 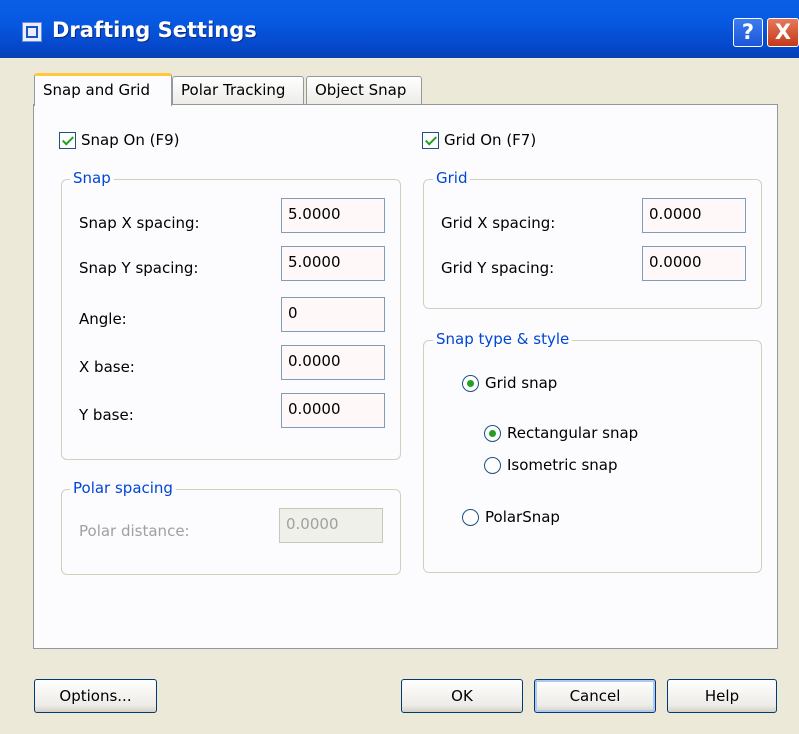 I want to click on snap-x-spacing-input: 5.0000, so click(x=333, y=215).